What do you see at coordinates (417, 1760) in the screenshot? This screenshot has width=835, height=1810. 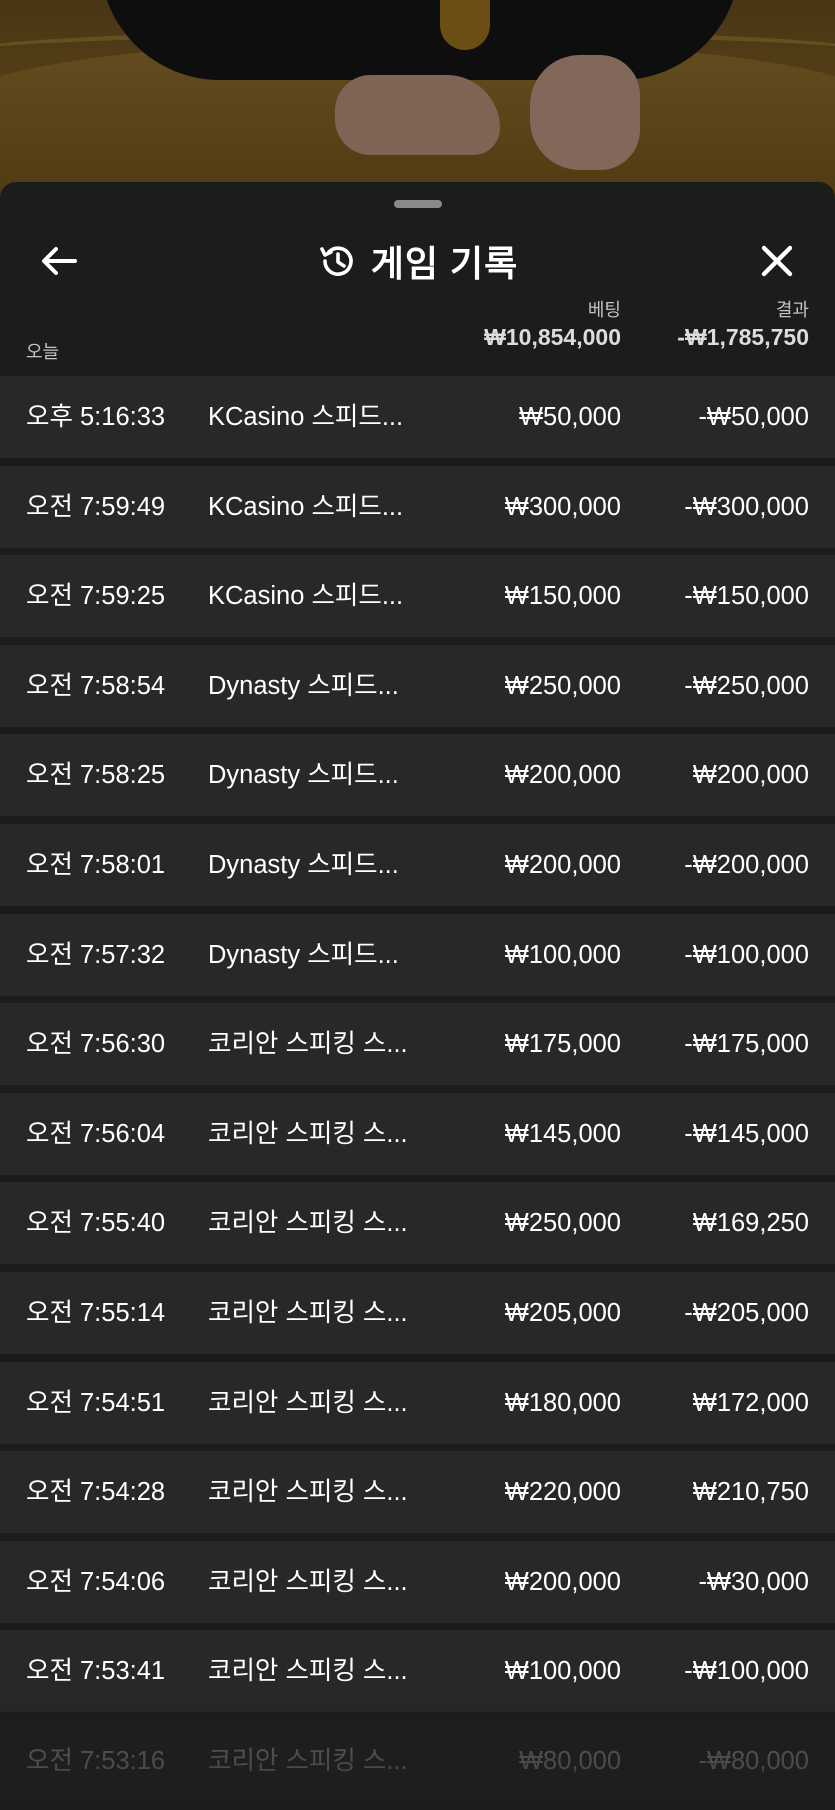 I see `history-row: 오전 7:53:16 코리안 스피킹 스... ₩80,000 -₩80,000` at bounding box center [417, 1760].